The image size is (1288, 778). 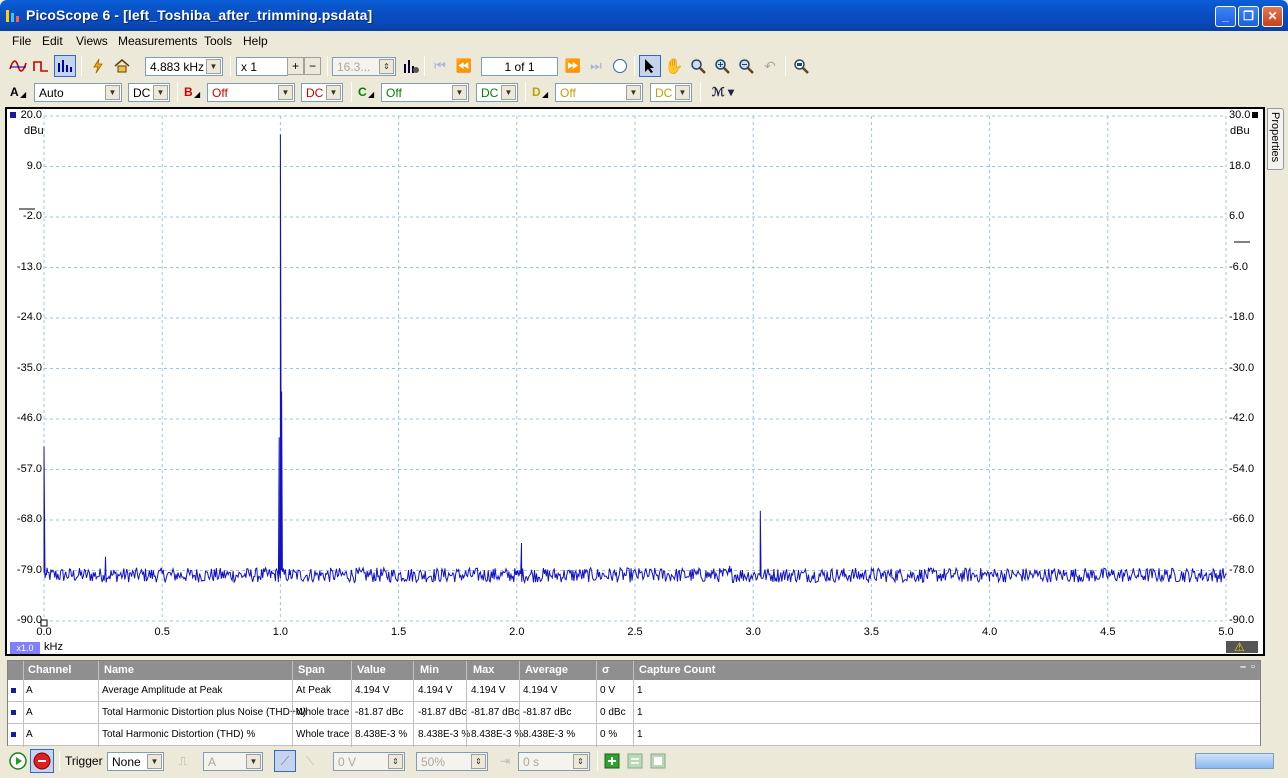 I want to click on left-tick-label: -68.0, so click(x=29, y=519).